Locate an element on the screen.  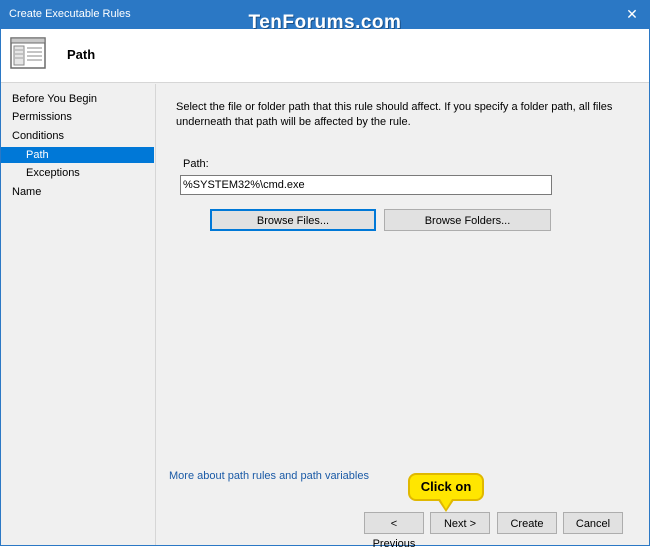
path-rules-help-link: More about path rules and path variables is located at coordinates (269, 476).